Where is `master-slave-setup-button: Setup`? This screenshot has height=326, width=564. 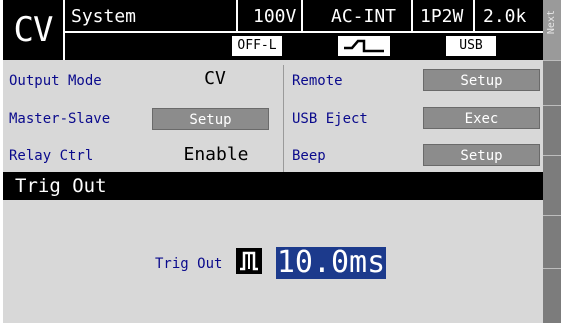
master-slave-setup-button: Setup is located at coordinates (210, 119).